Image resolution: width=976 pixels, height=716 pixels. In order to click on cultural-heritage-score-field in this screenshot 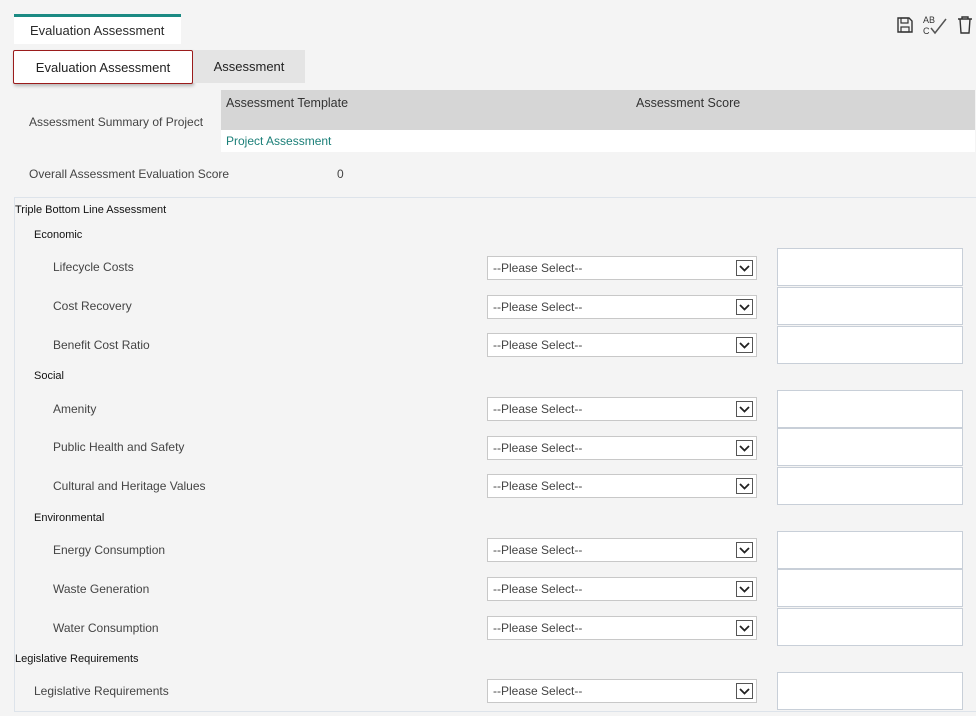, I will do `click(870, 486)`.